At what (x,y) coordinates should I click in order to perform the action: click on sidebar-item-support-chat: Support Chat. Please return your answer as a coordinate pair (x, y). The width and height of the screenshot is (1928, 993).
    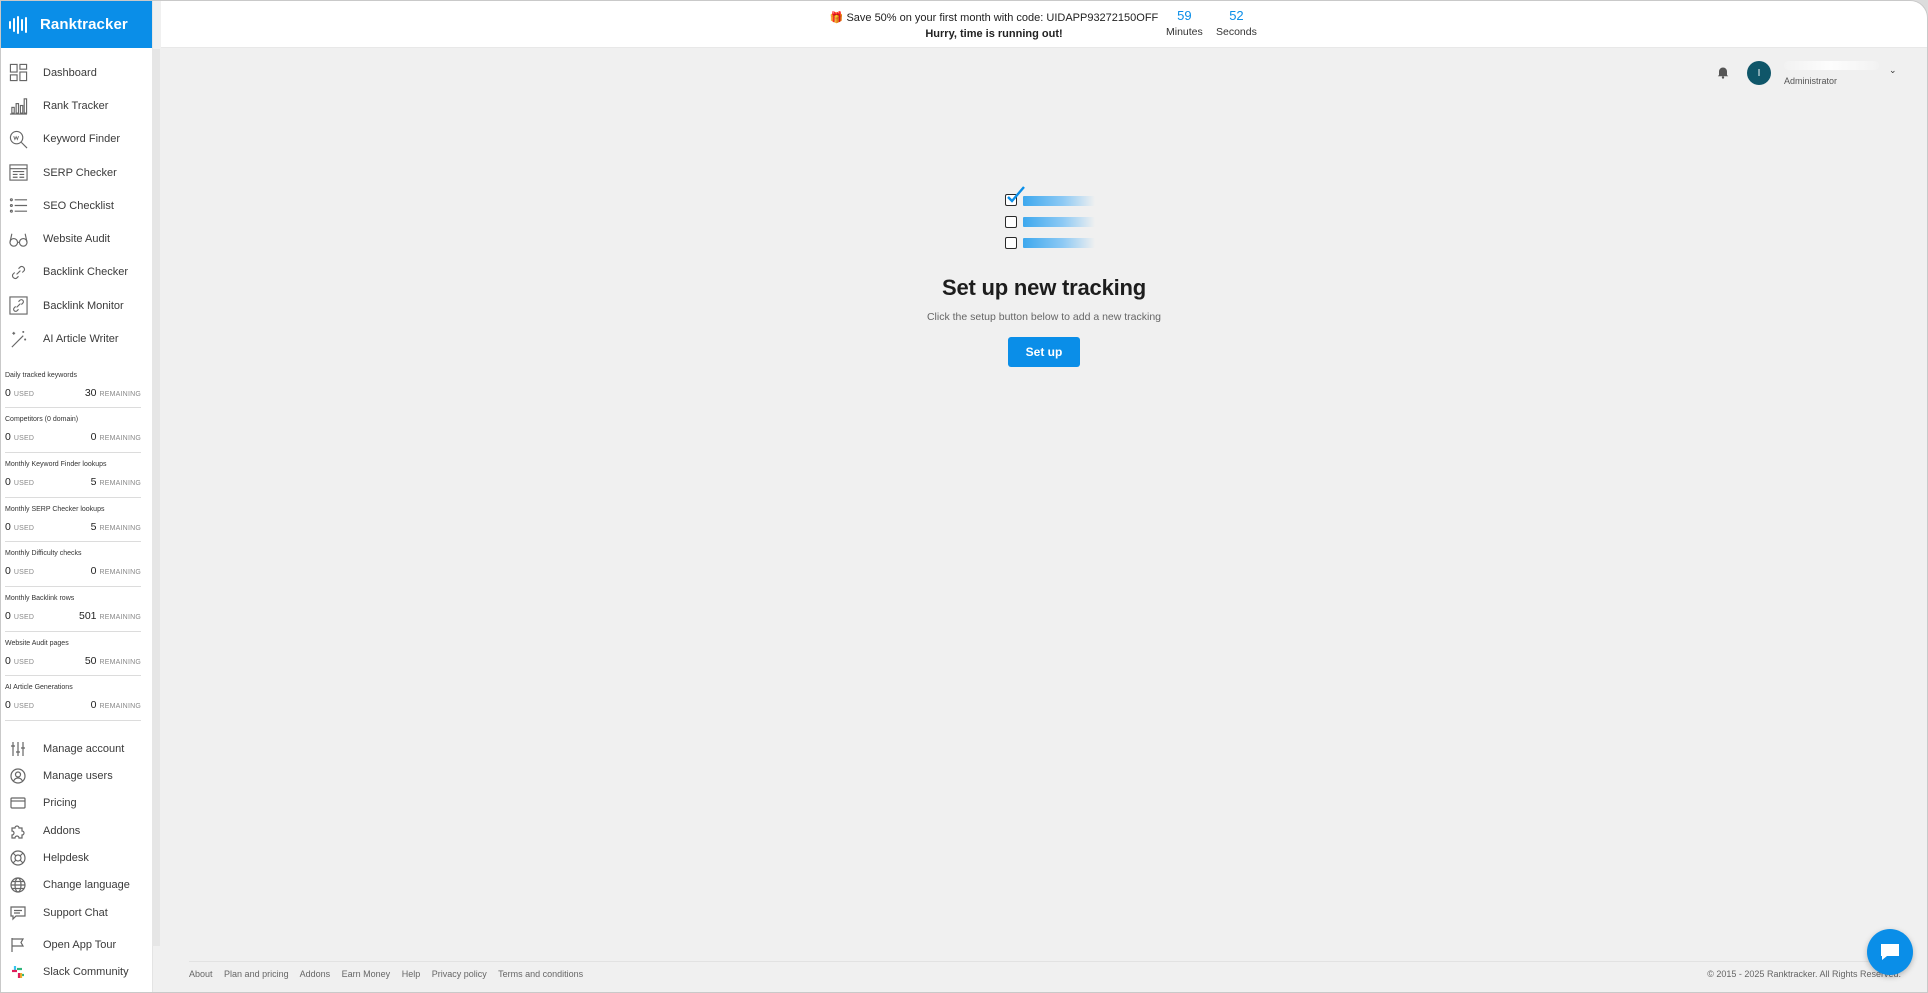
    Looking at the image, I should click on (76, 912).